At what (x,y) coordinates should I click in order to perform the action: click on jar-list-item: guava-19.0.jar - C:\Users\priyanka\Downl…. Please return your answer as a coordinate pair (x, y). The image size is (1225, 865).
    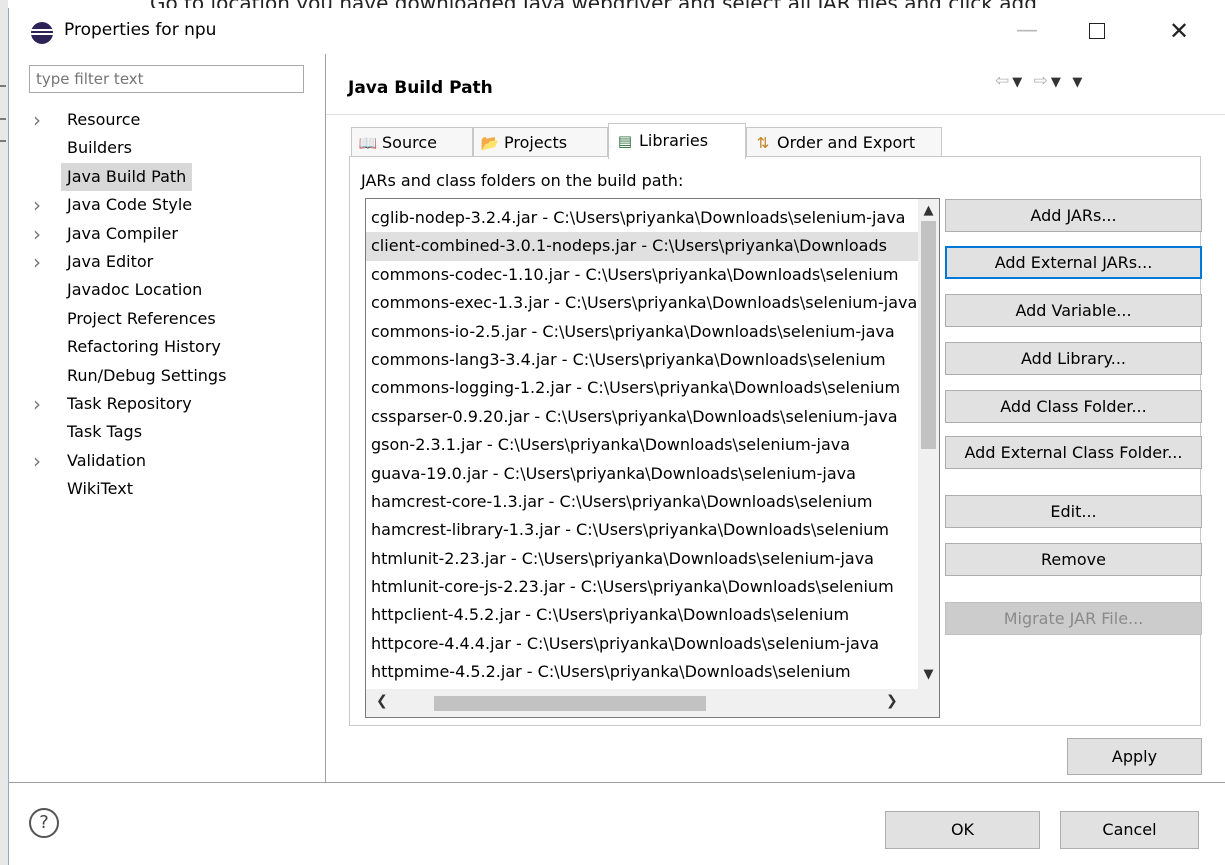
    Looking at the image, I should click on (642, 474).